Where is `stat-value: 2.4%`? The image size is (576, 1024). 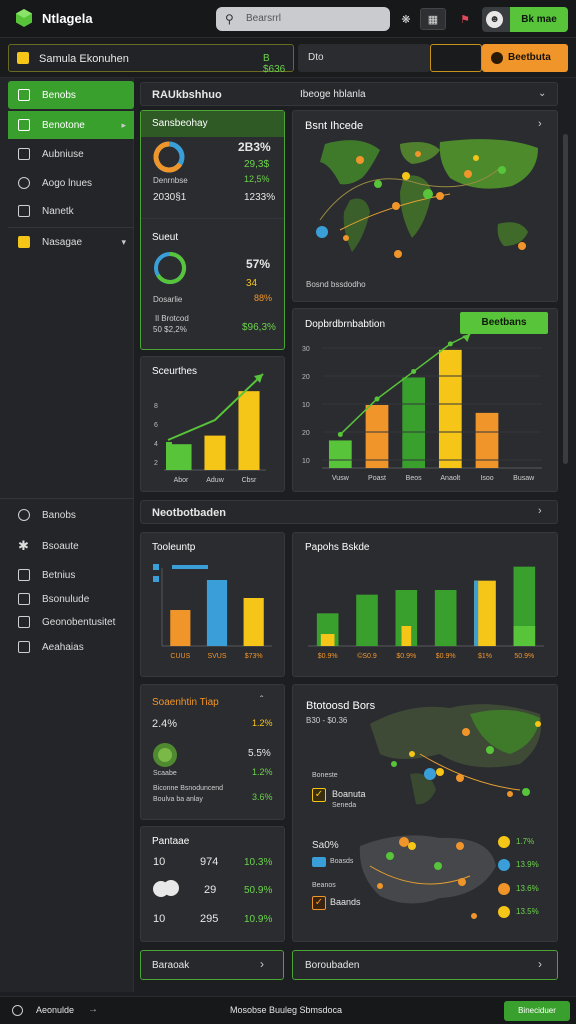 stat-value: 2.4% is located at coordinates (165, 724).